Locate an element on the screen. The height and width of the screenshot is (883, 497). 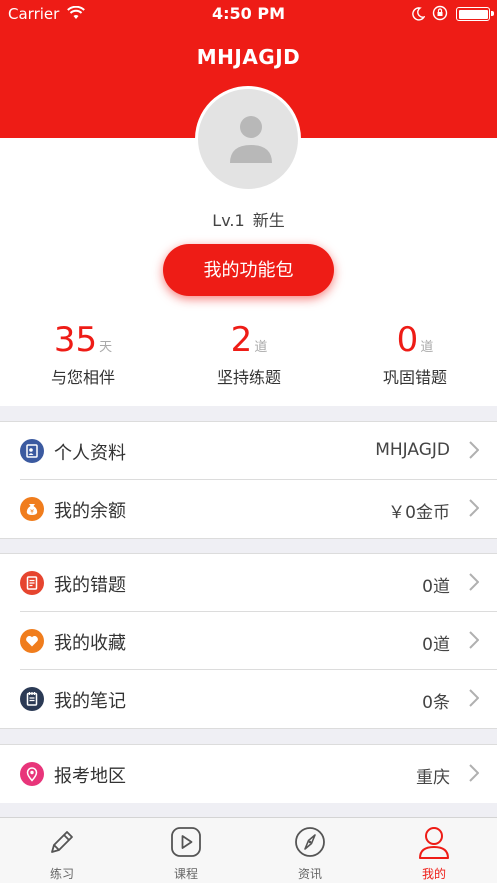
tab-bar: 练习 课程 资讯 我的 is located at coordinates (248, 850).